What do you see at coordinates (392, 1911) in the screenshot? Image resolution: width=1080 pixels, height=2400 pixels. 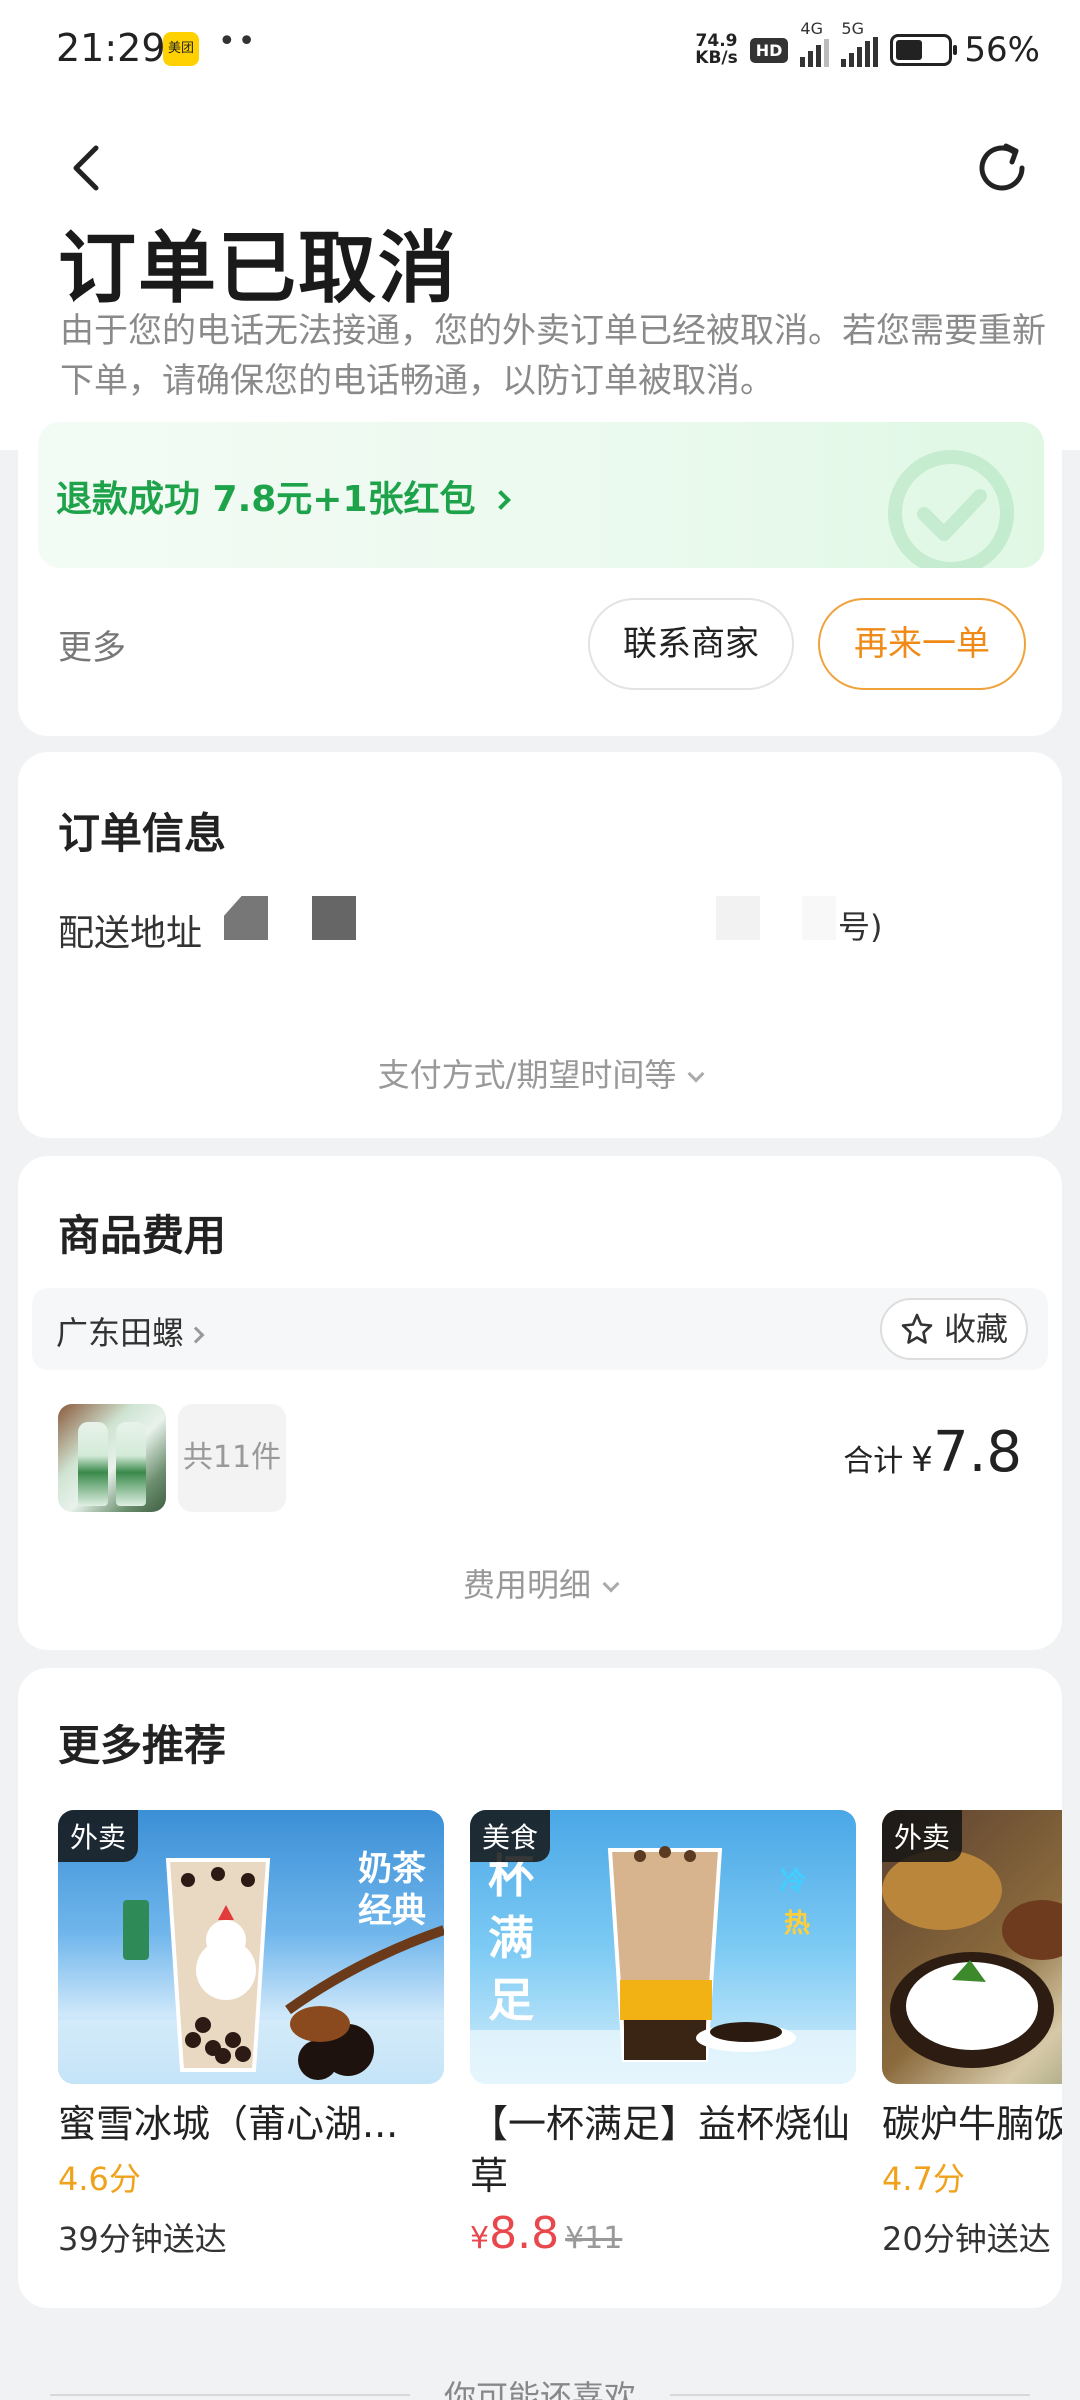 I see `svg-text: 经典` at bounding box center [392, 1911].